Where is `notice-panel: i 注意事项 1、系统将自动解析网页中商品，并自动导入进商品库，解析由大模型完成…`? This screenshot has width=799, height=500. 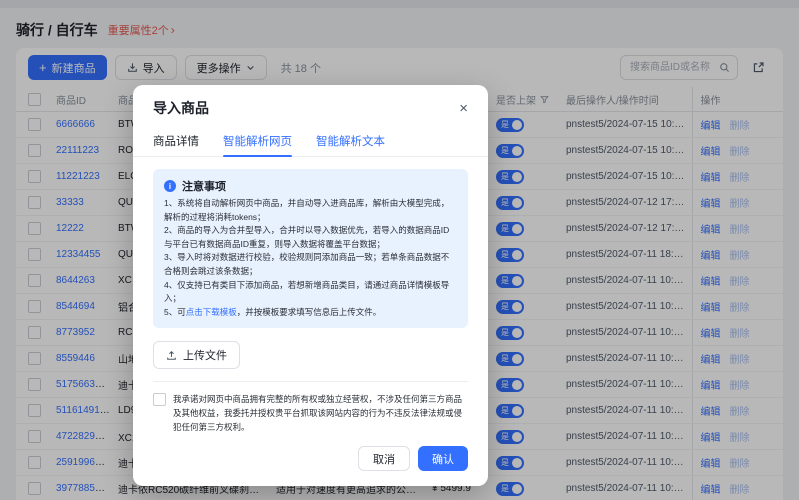 notice-panel: i 注意事项 1、系统将自动解析网页中商品，并自动导入进商品库，解析由大模型完成… is located at coordinates (310, 249).